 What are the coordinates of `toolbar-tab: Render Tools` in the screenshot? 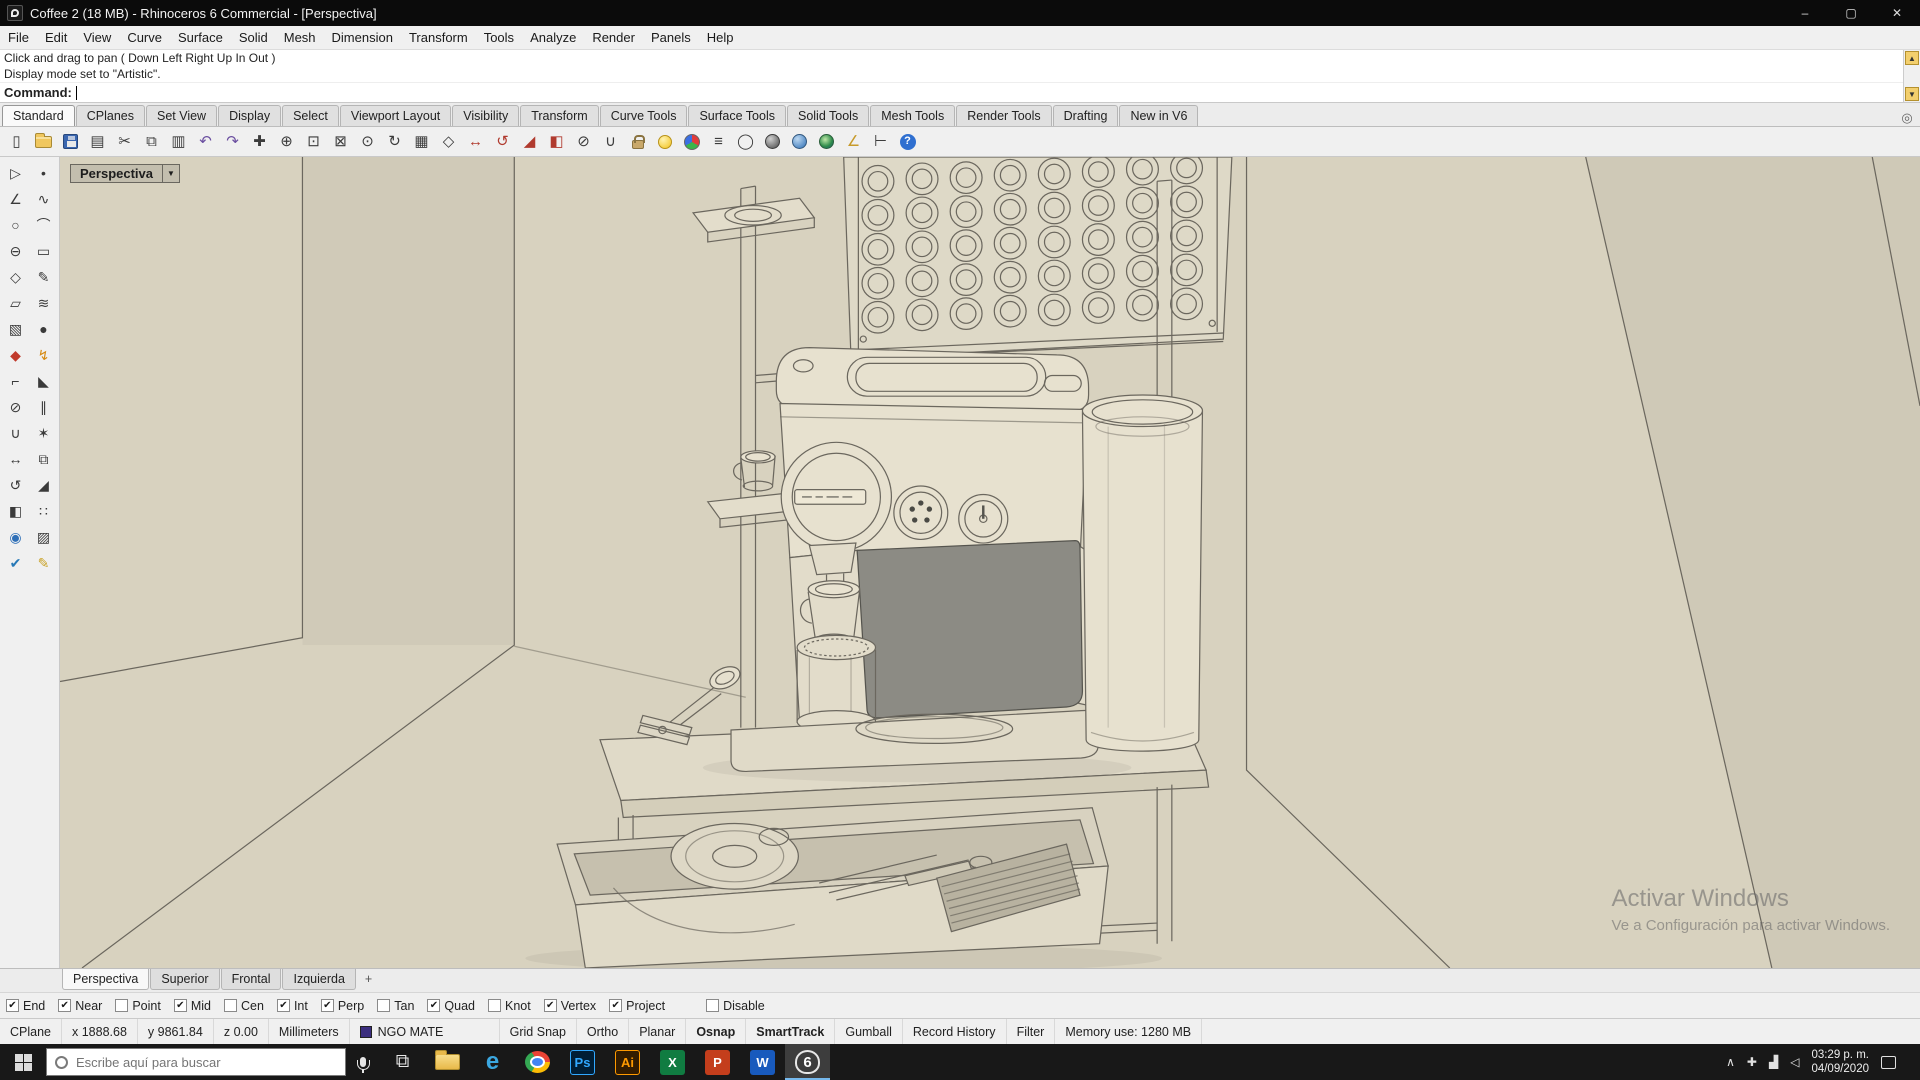 It's located at (1004, 115).